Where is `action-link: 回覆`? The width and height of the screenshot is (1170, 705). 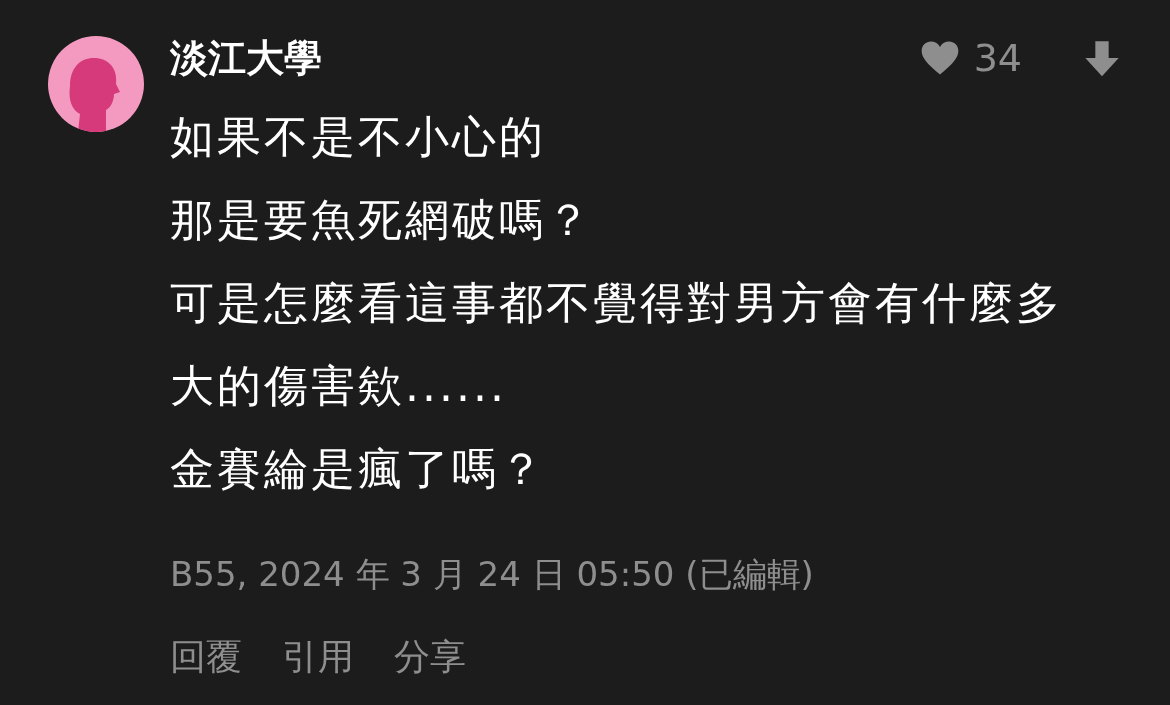
action-link: 回覆 is located at coordinates (206, 657).